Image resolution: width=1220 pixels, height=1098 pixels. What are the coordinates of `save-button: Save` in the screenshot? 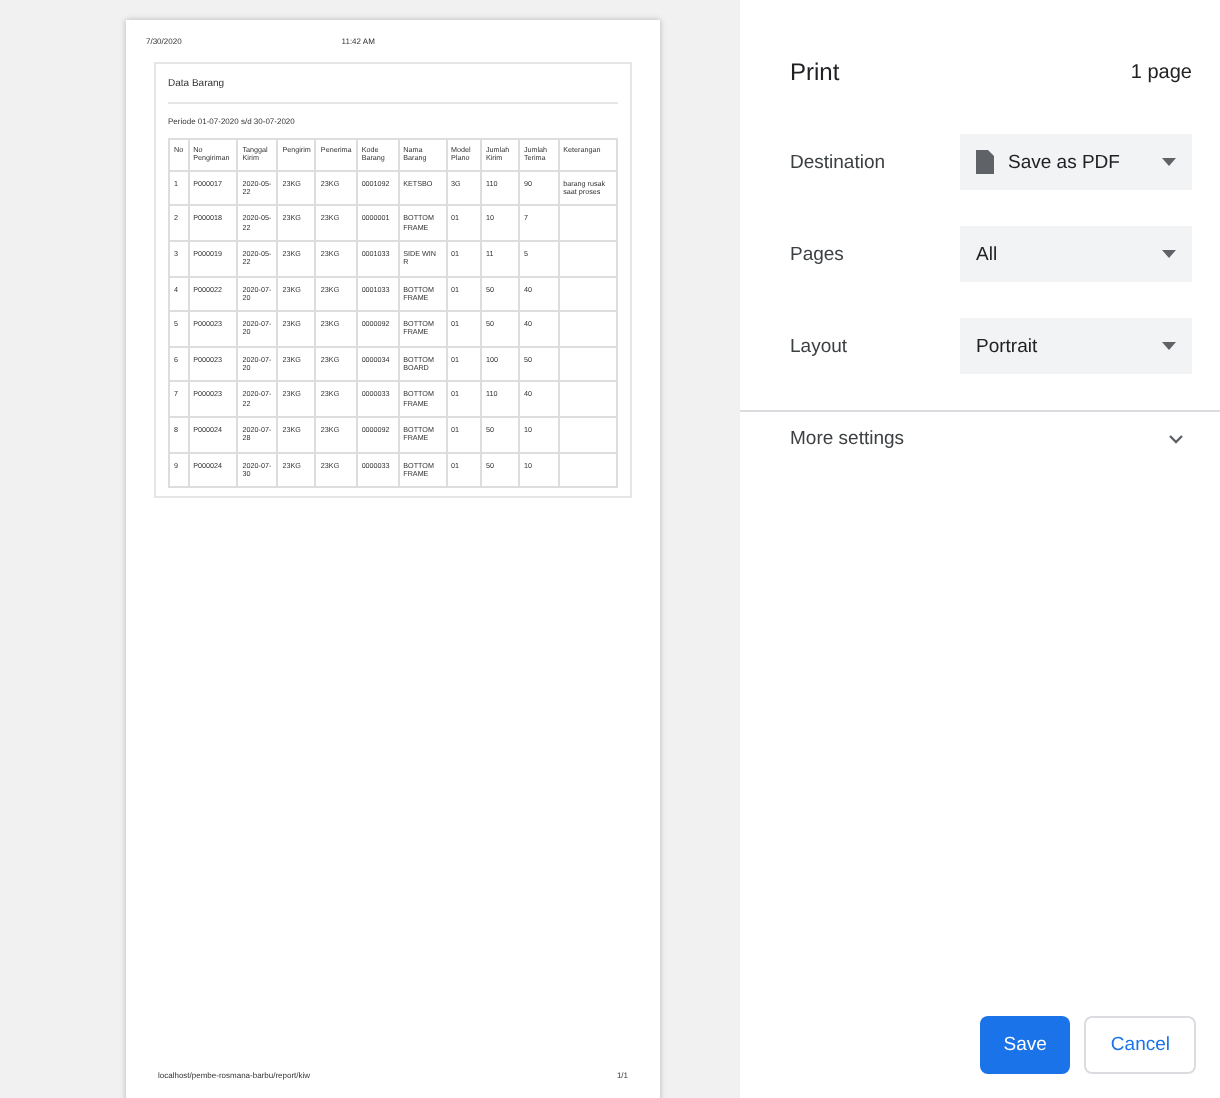 It's located at (1025, 1045).